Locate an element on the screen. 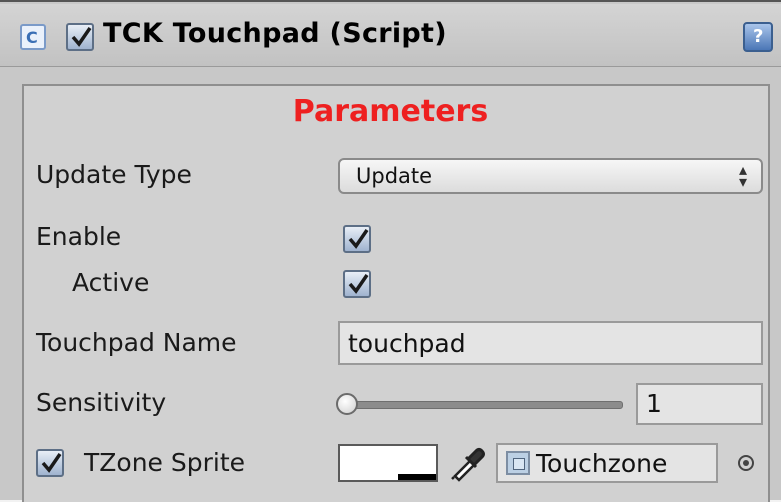 The height and width of the screenshot is (502, 781). enable-label: Enable is located at coordinates (79, 236).